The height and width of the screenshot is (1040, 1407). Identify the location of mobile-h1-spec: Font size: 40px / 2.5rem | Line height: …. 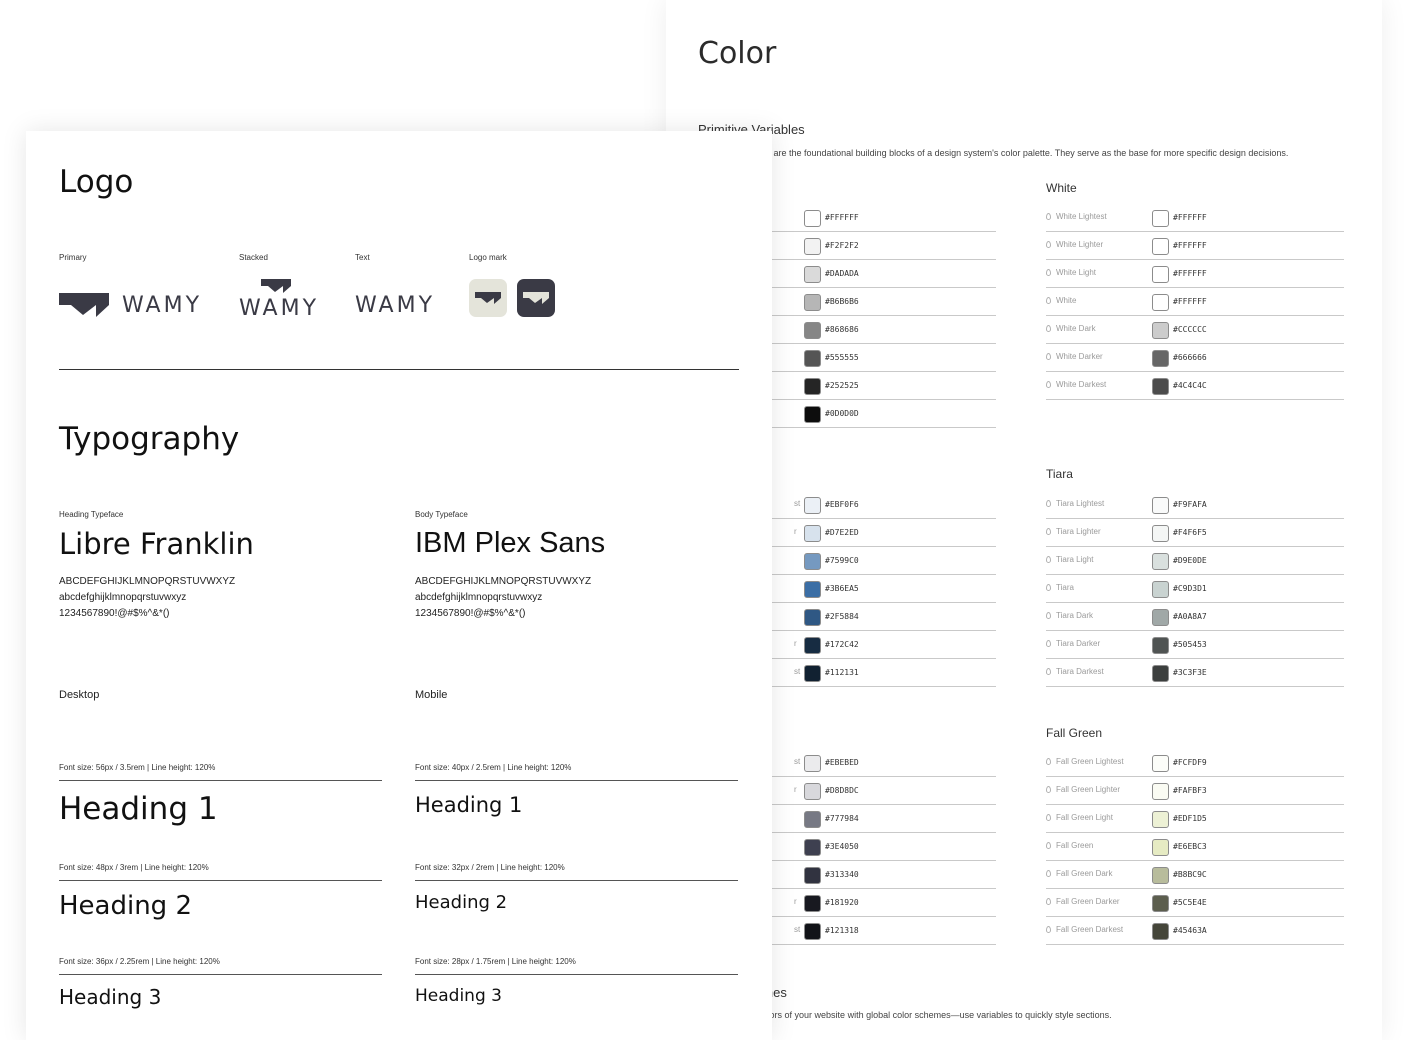
(493, 767).